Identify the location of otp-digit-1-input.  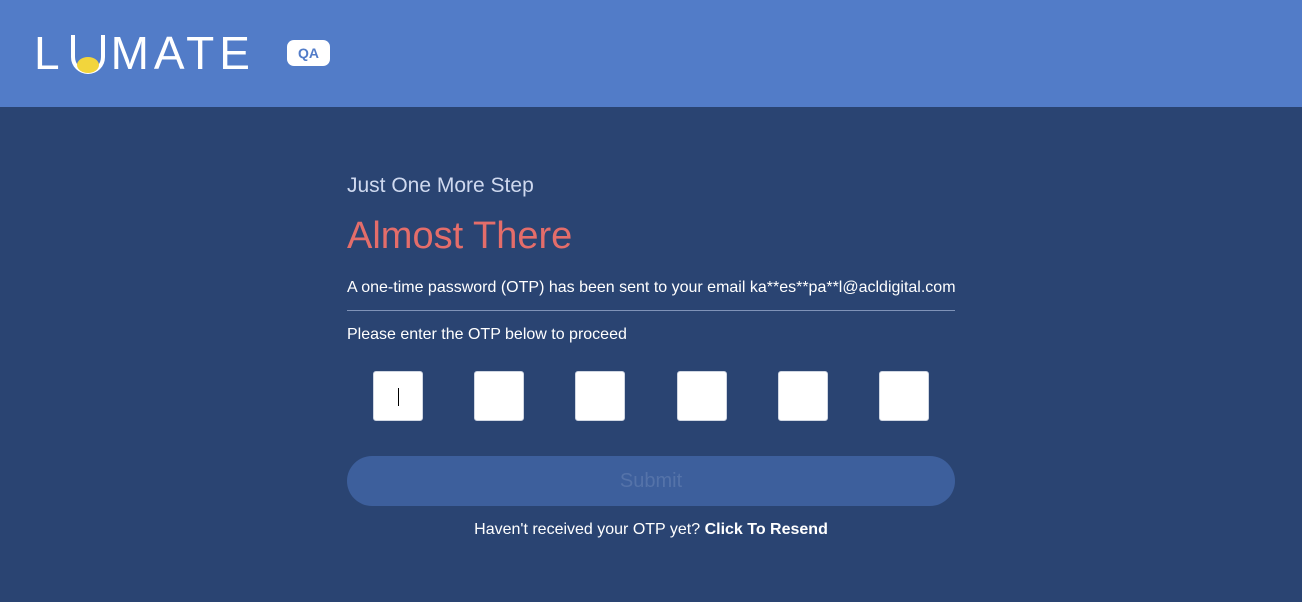
(398, 396).